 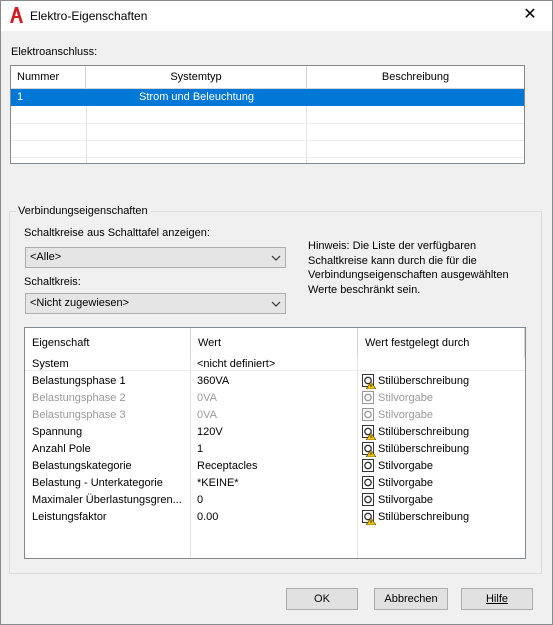 I want to click on cell-beschreibung, so click(x=415, y=97).